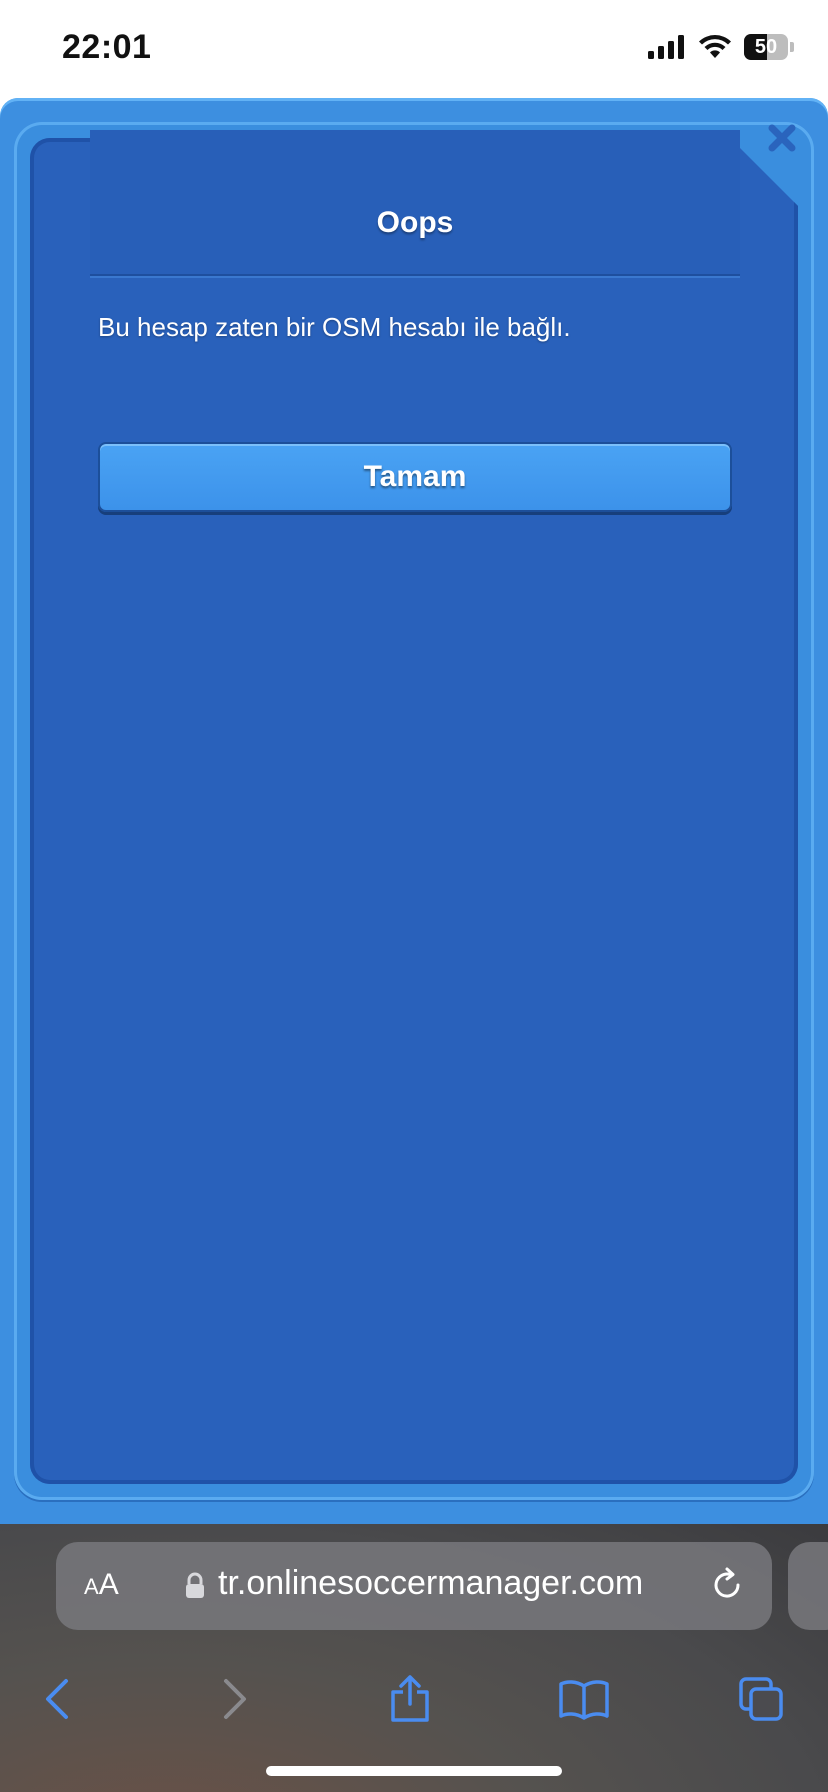 The width and height of the screenshot is (828, 1792). I want to click on address-bar: AA tr.onlinesoccermanager.com, so click(414, 1586).